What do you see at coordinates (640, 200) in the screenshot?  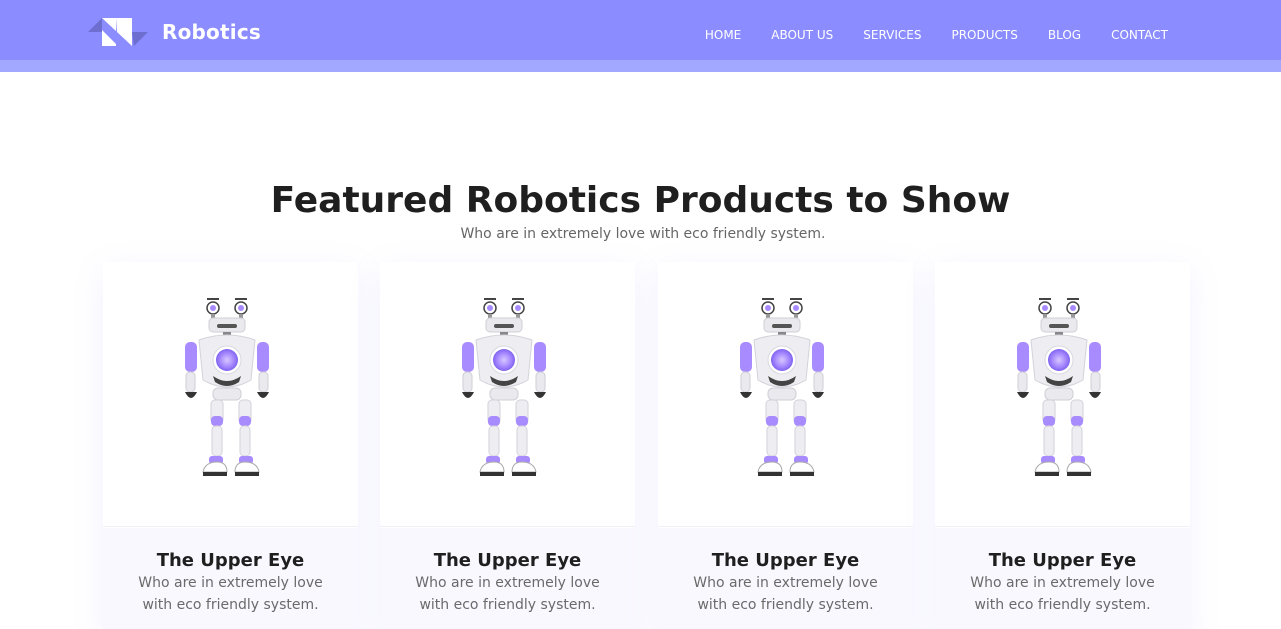 I see `section-title: Featured Robotics Products to Show` at bounding box center [640, 200].